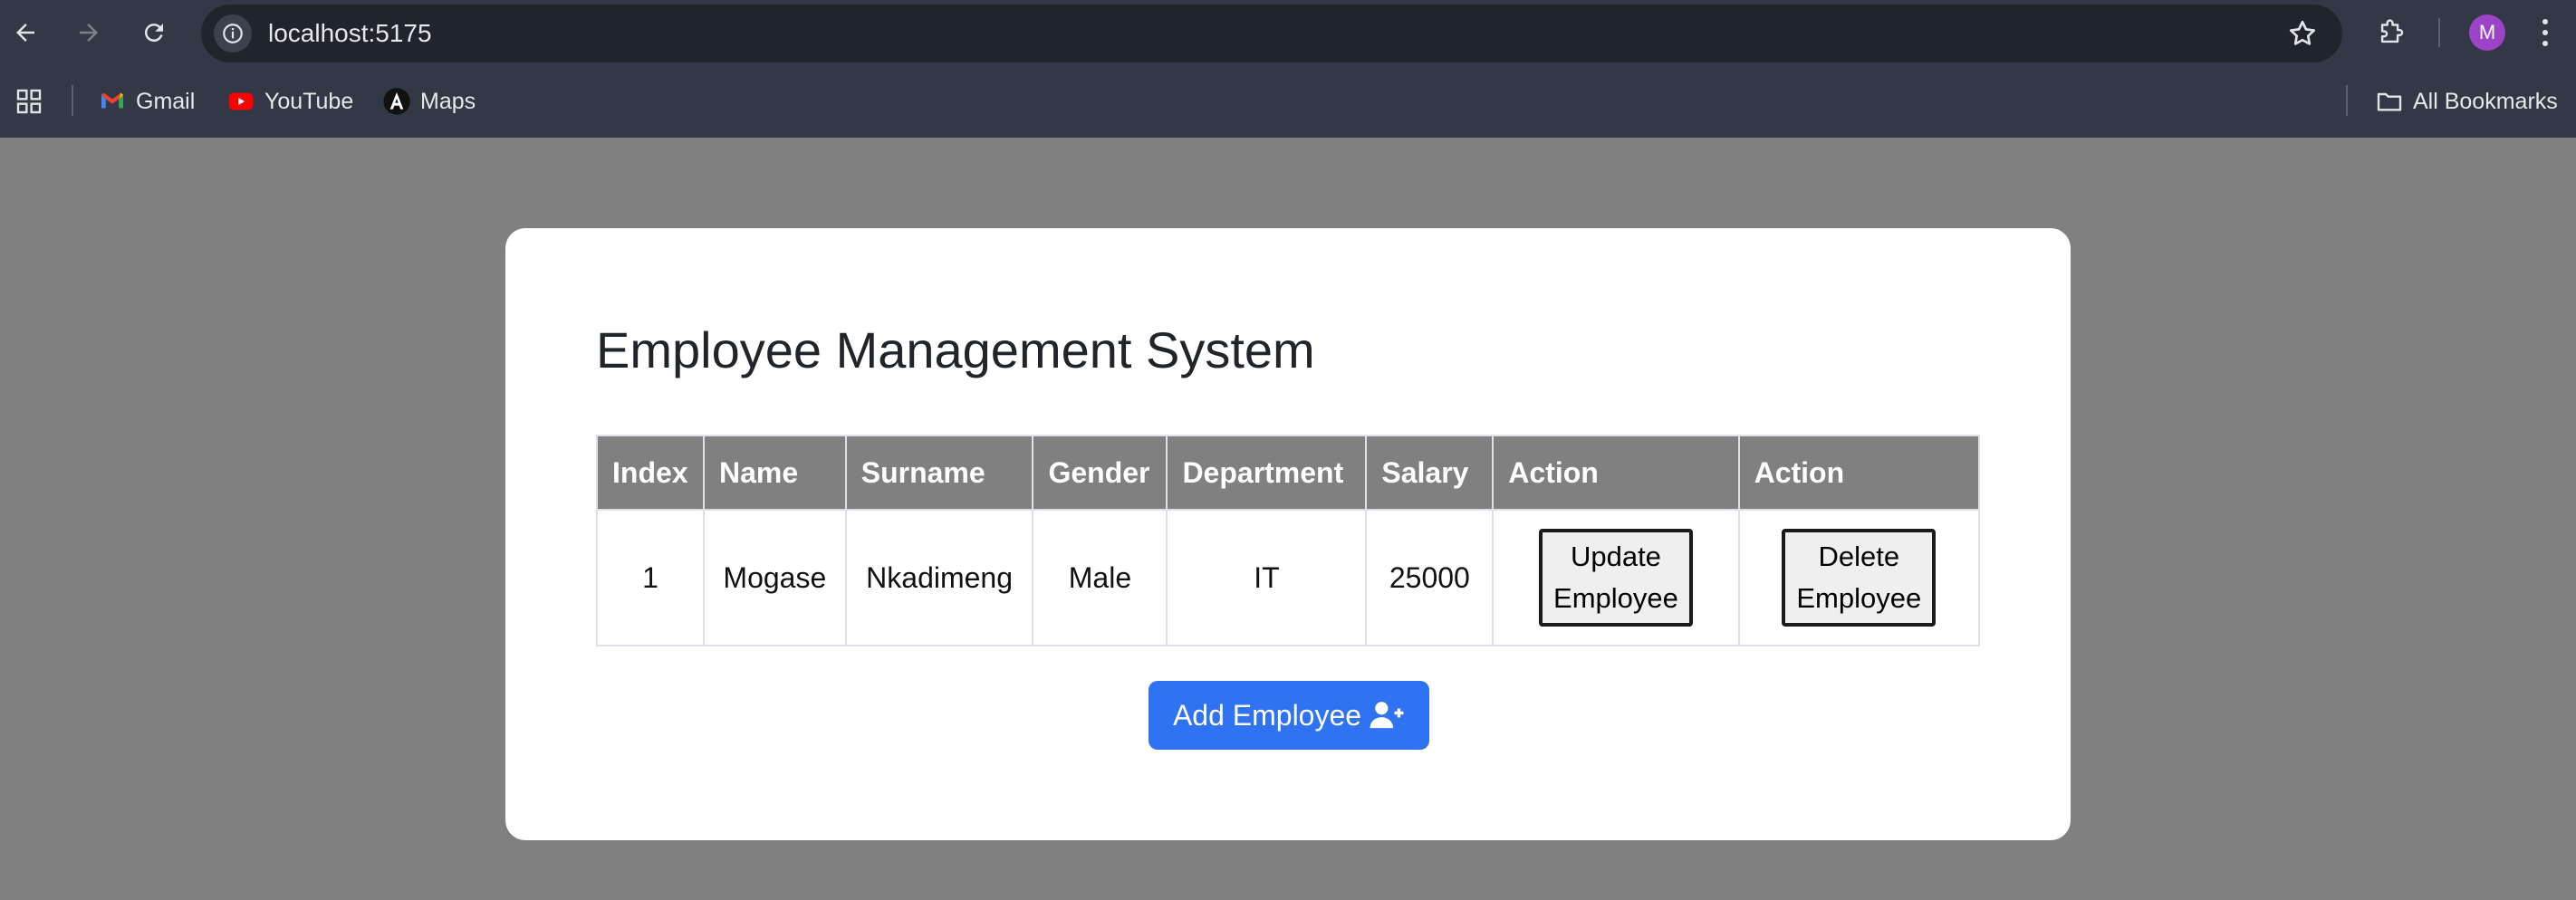 The image size is (2576, 900). What do you see at coordinates (2485, 101) in the screenshot?
I see `all-bookmarks-label: All Bookmarks` at bounding box center [2485, 101].